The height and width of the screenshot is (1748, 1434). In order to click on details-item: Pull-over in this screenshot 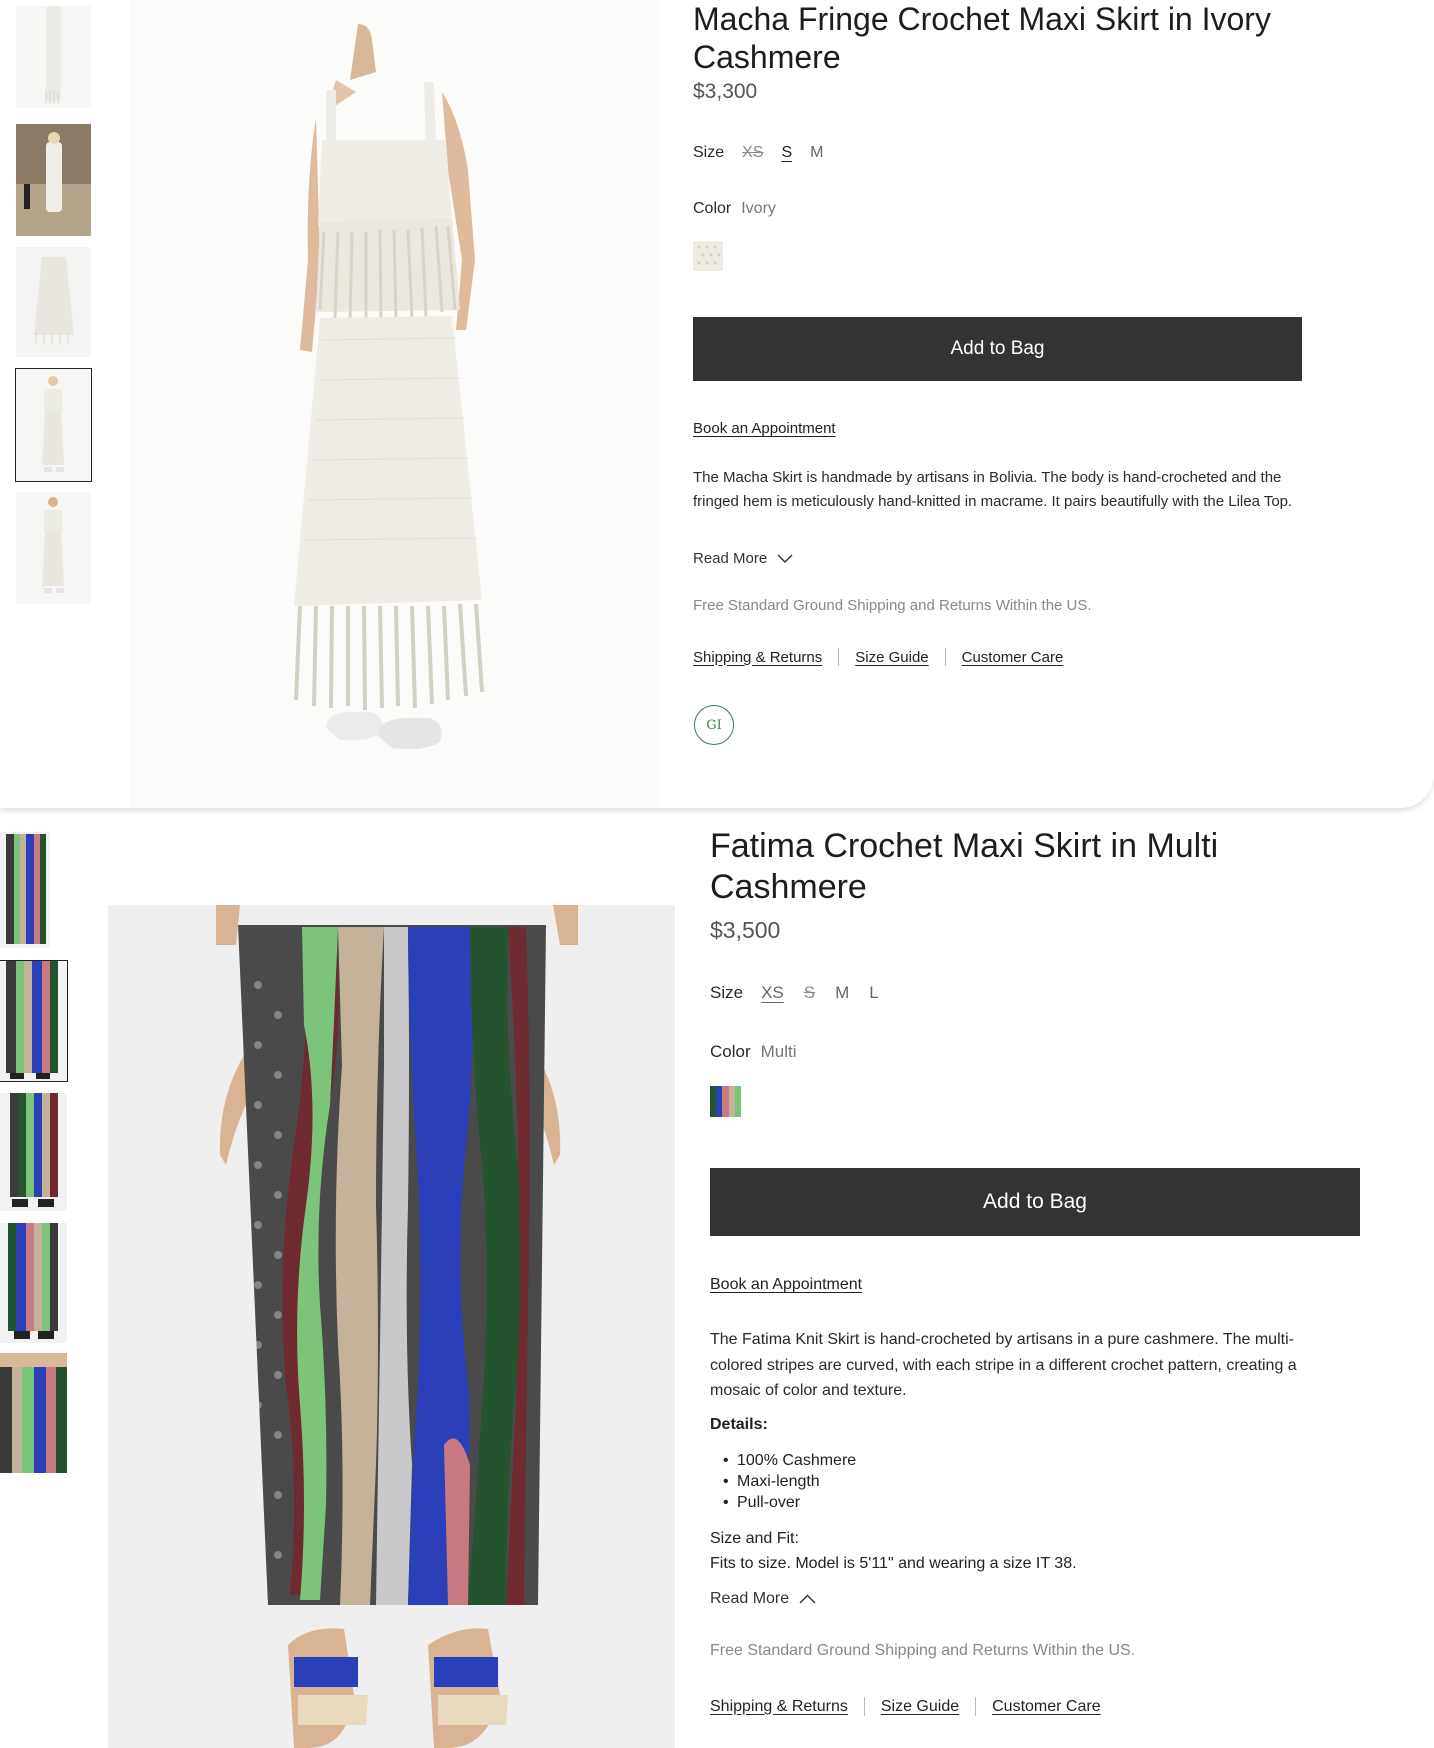, I will do `click(783, 1502)`.